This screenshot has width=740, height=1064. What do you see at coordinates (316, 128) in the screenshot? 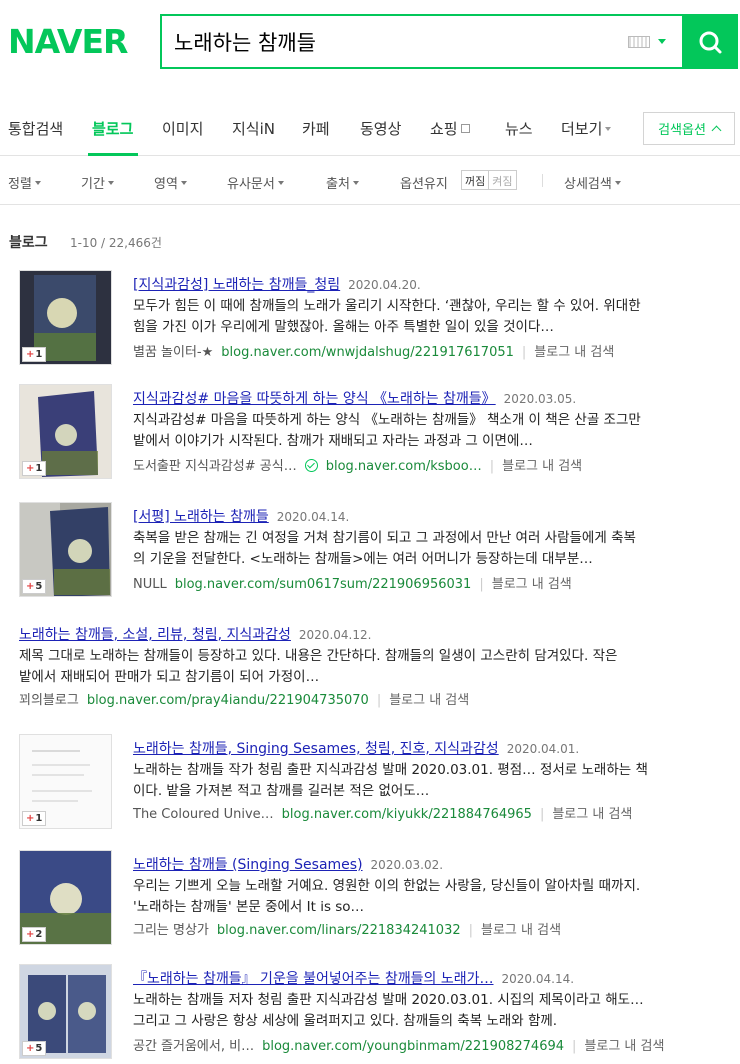
I see `tab-cafe: 카페` at bounding box center [316, 128].